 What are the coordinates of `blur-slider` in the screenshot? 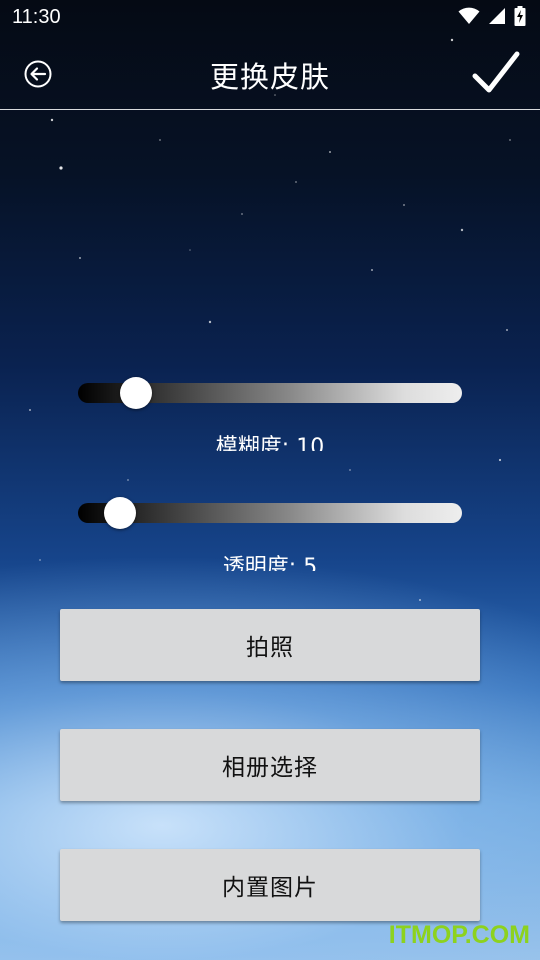 It's located at (270, 393).